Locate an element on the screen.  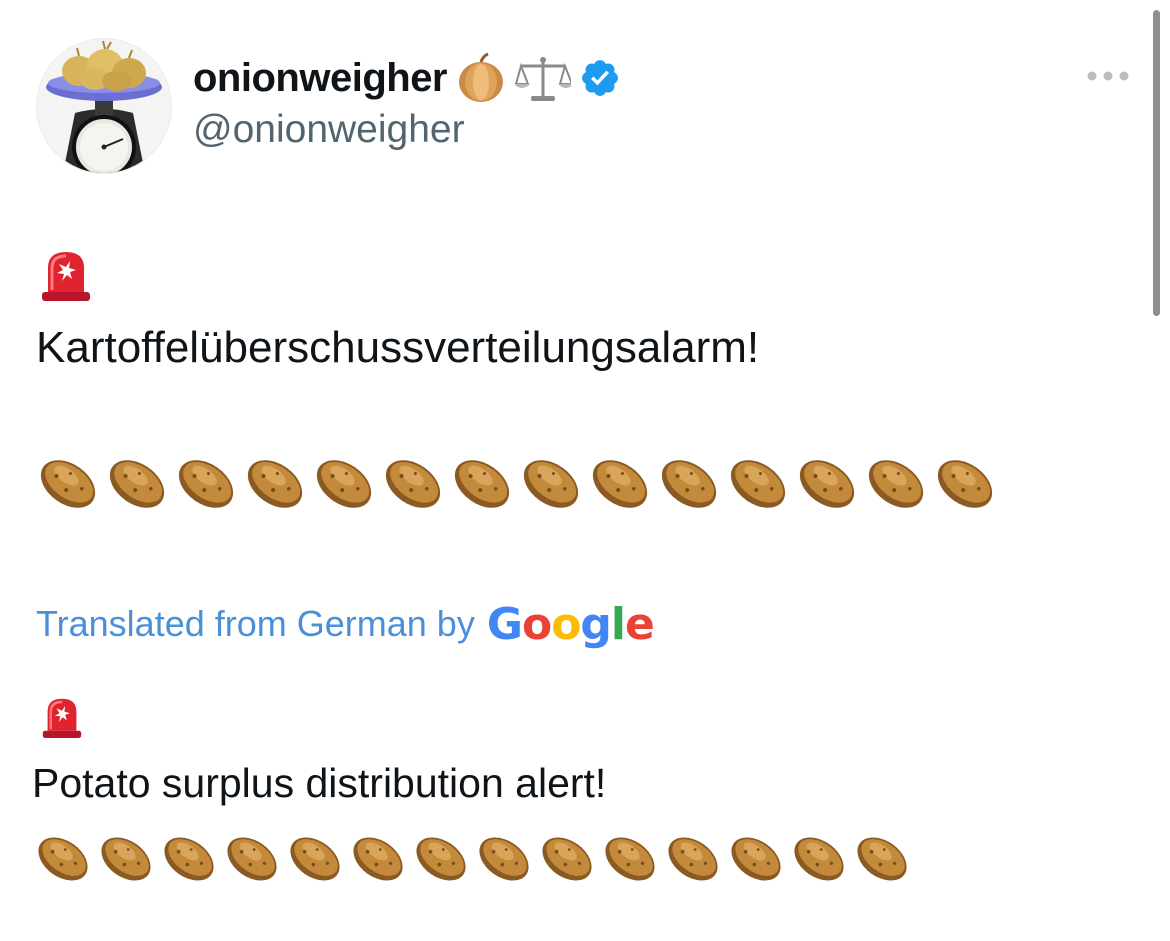
avatar is located at coordinates (104, 106).